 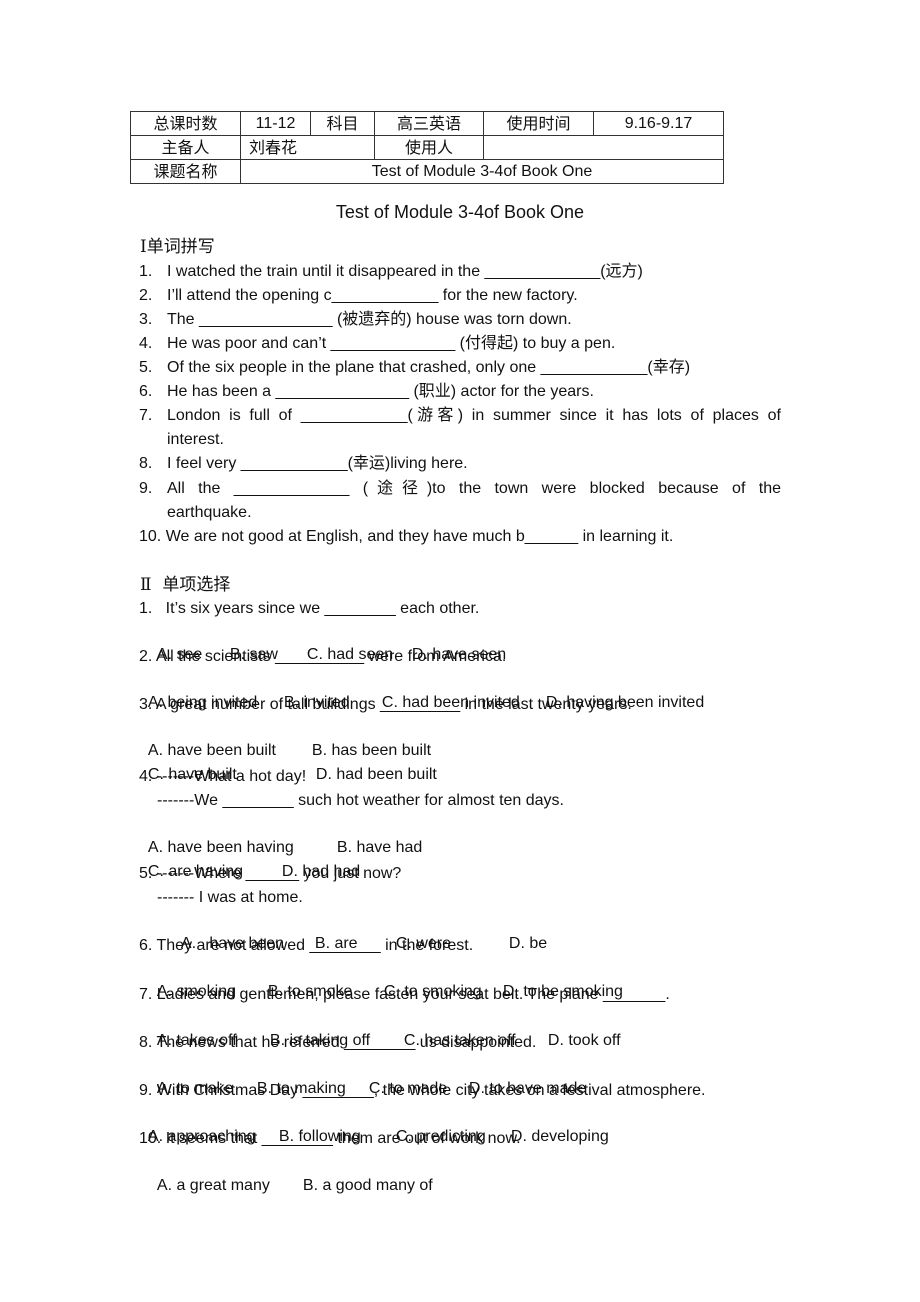 I want to click on option-b: B. a good many of, so click(x=367, y=1185).